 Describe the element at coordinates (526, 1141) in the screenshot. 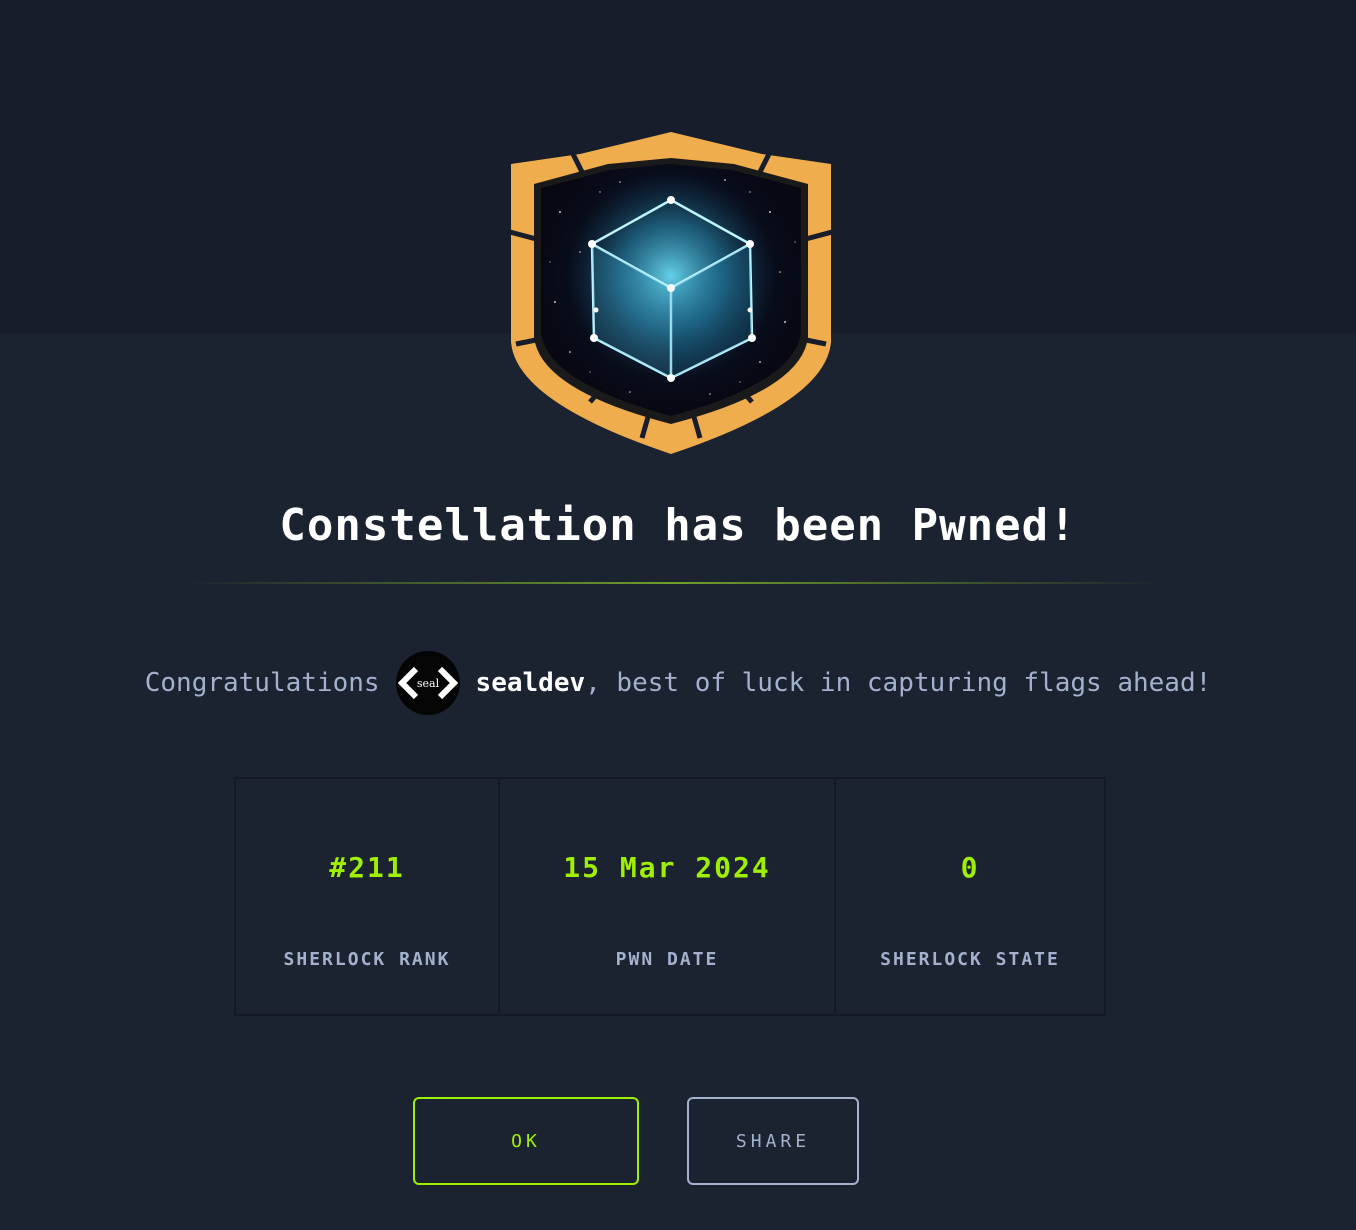

I see `ok-button: OK` at that location.